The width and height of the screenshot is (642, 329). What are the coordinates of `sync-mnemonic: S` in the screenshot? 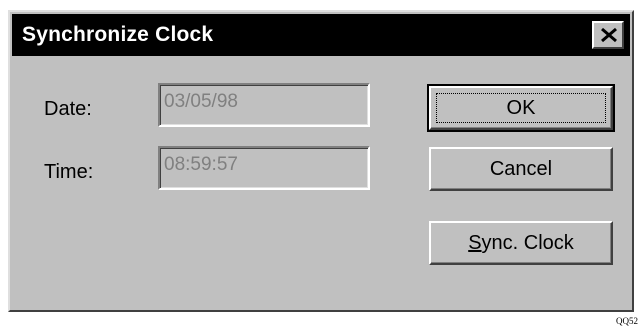 It's located at (475, 242).